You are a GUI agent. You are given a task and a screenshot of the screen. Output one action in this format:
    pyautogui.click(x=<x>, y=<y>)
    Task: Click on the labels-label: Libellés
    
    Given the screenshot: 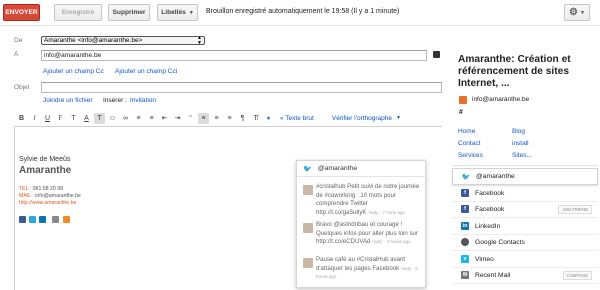 What is the action you would take?
    pyautogui.click(x=173, y=12)
    